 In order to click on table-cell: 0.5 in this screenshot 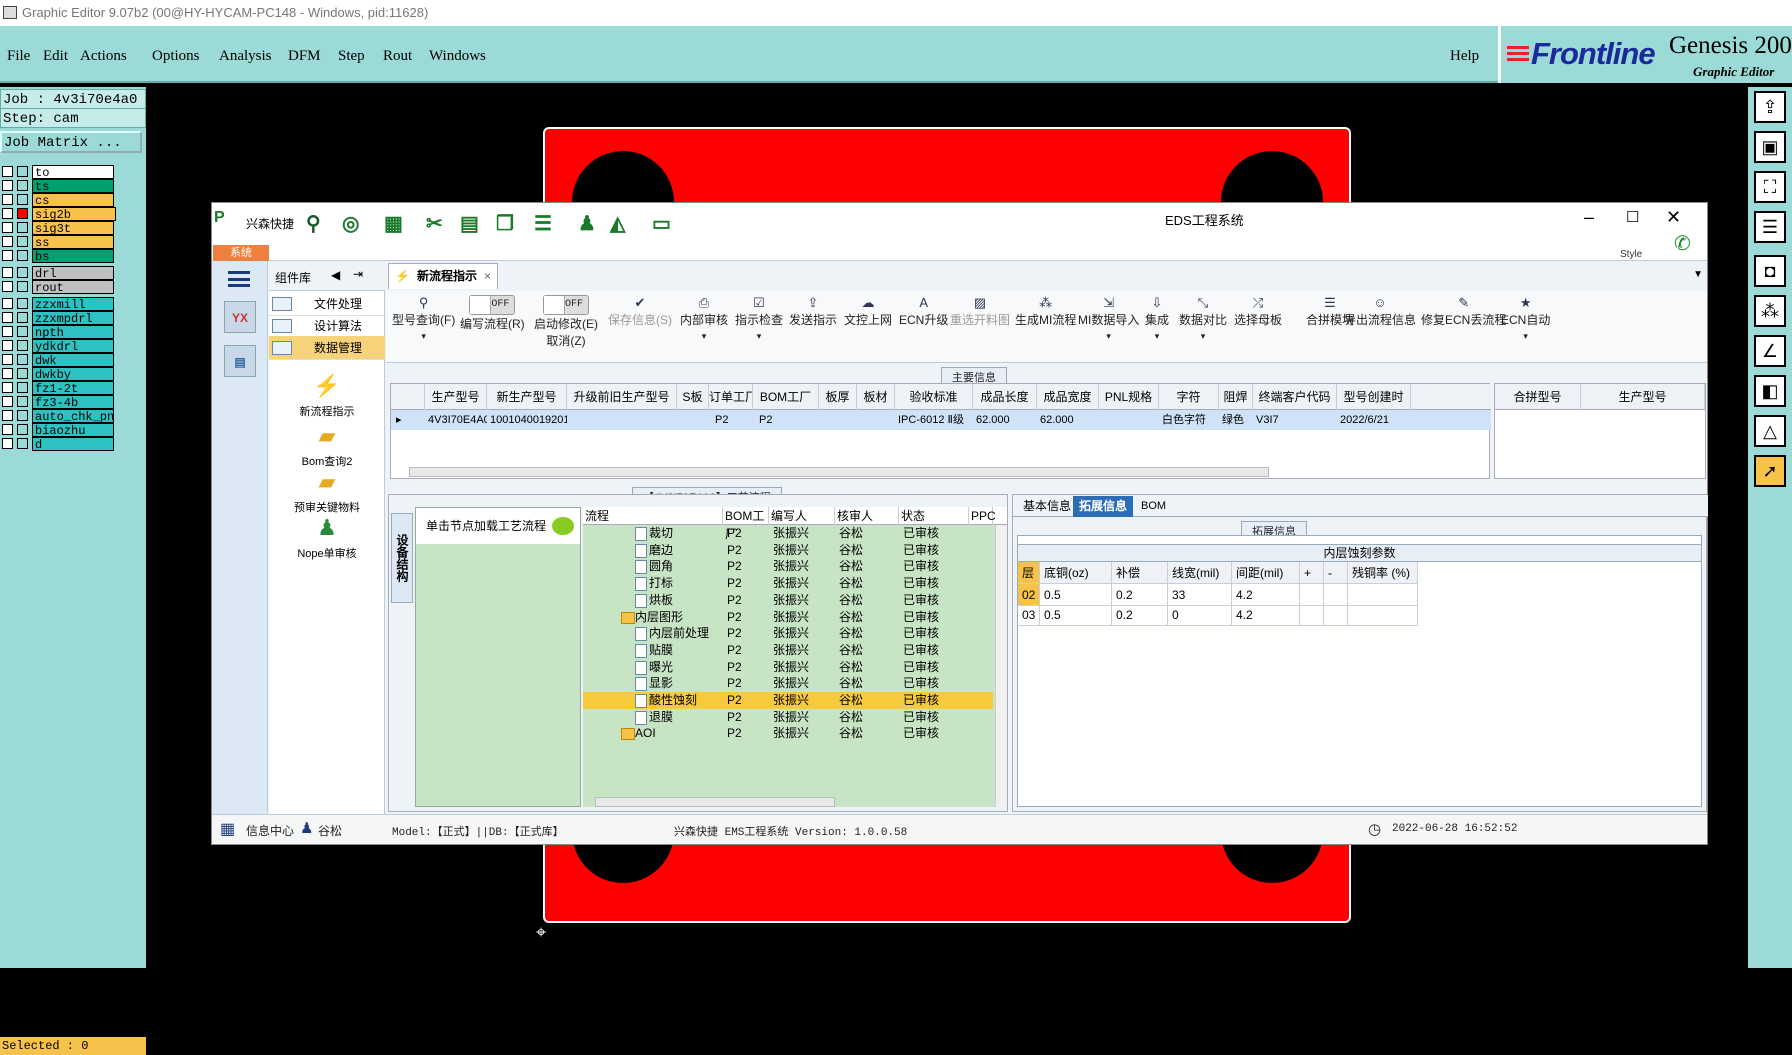, I will do `click(1076, 615)`.